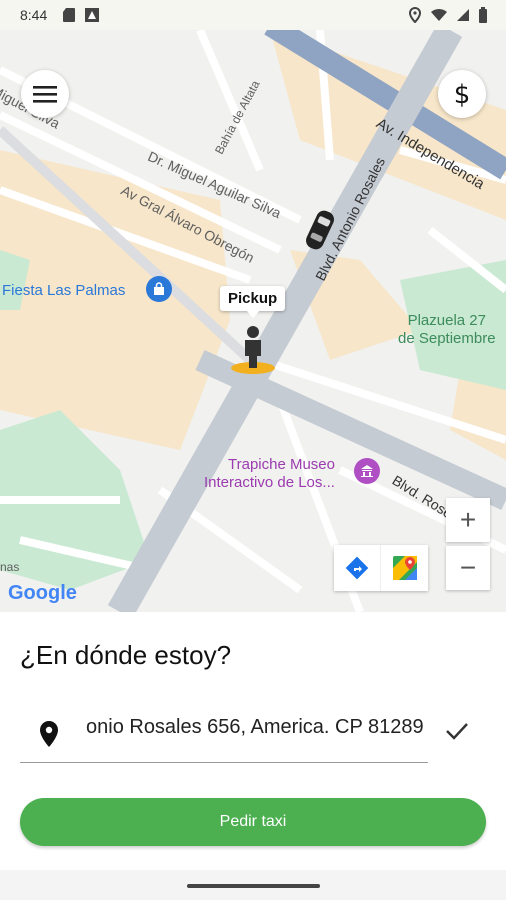 Image resolution: width=506 pixels, height=900 pixels. I want to click on directions-icon, so click(357, 568).